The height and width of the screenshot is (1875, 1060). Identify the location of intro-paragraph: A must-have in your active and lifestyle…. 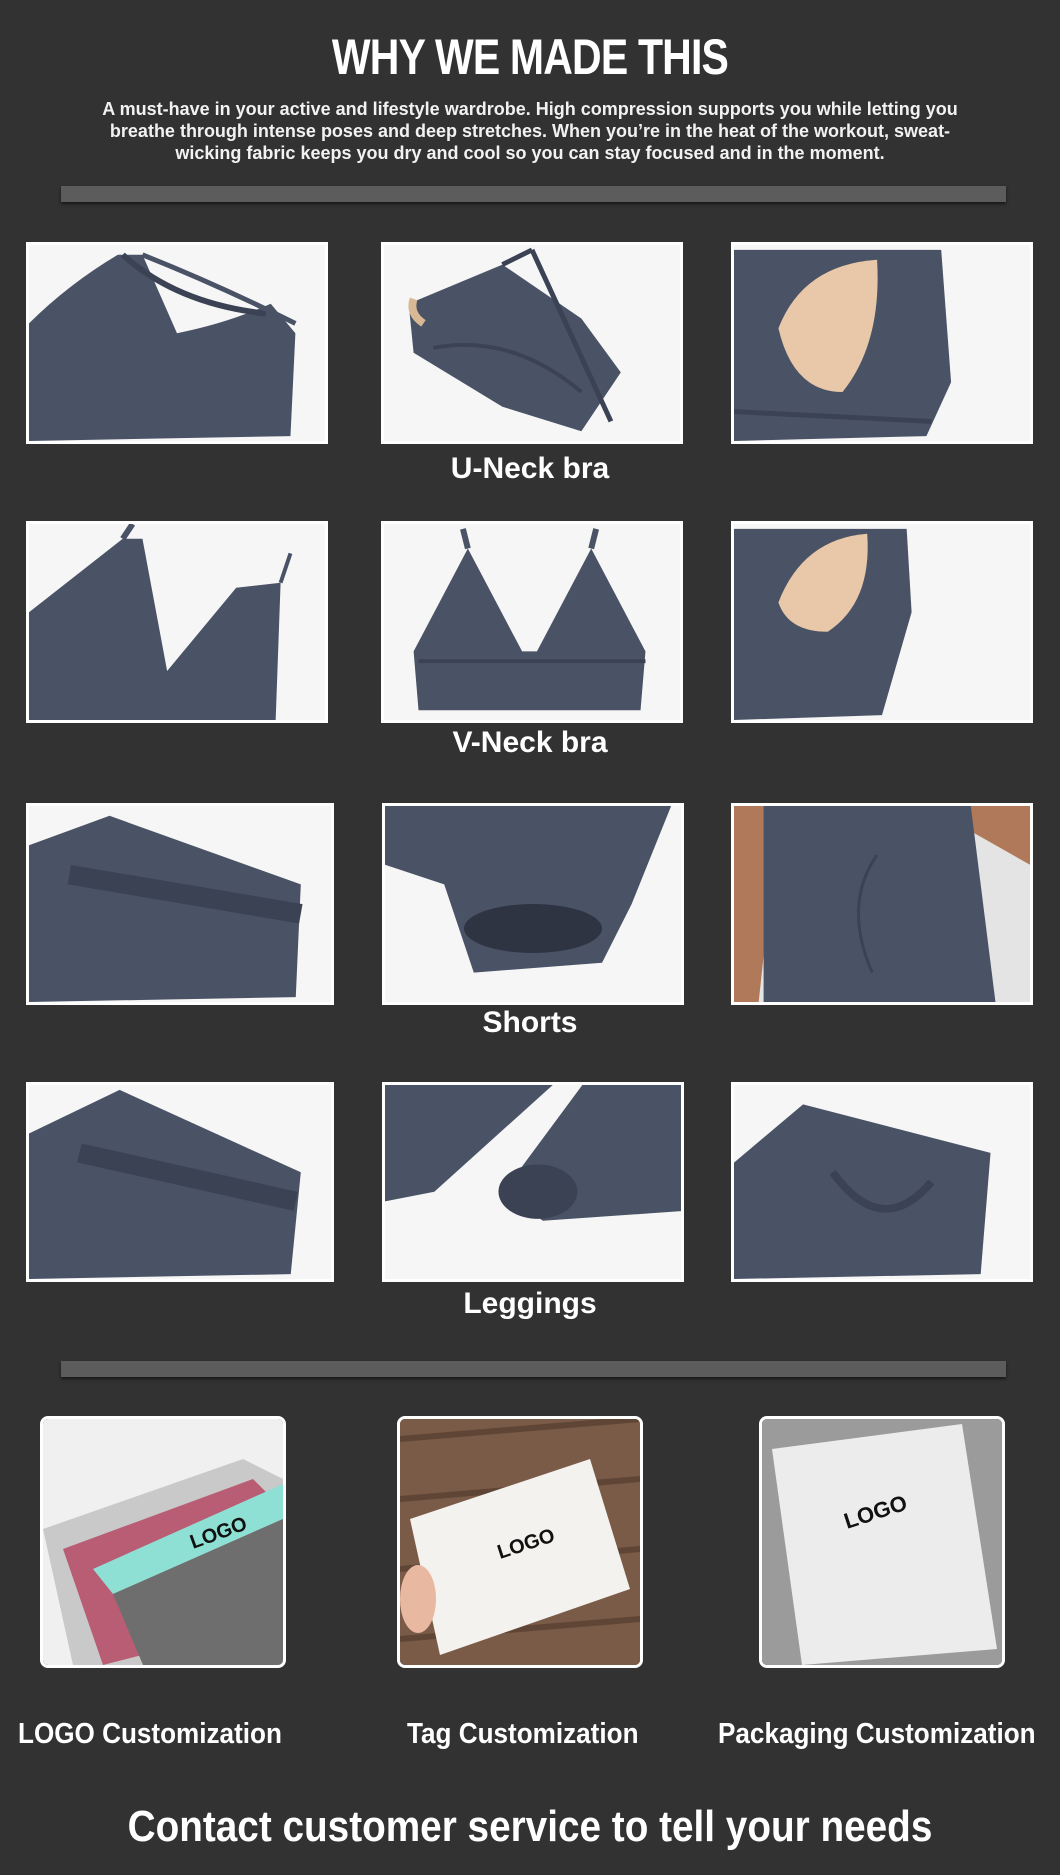
(530, 131).